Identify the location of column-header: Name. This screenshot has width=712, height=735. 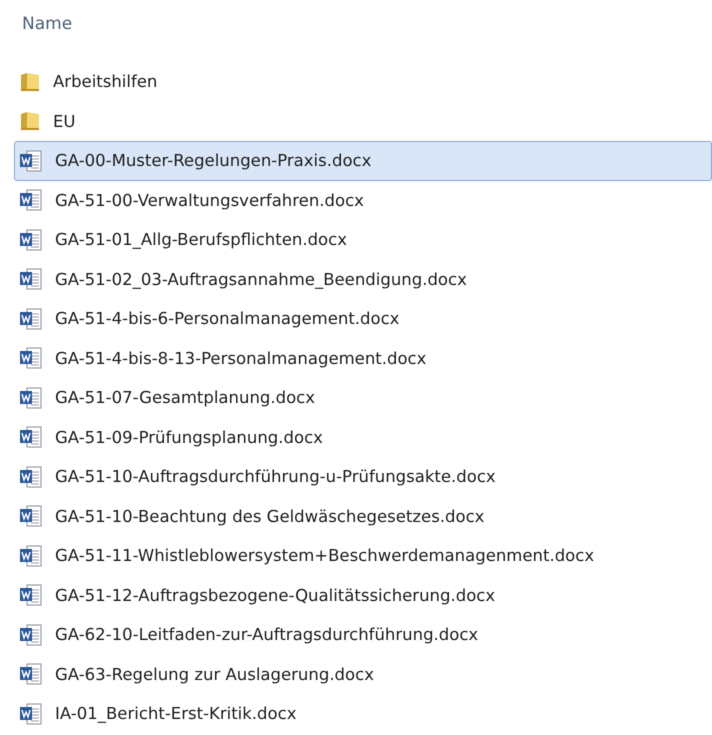
(47, 24).